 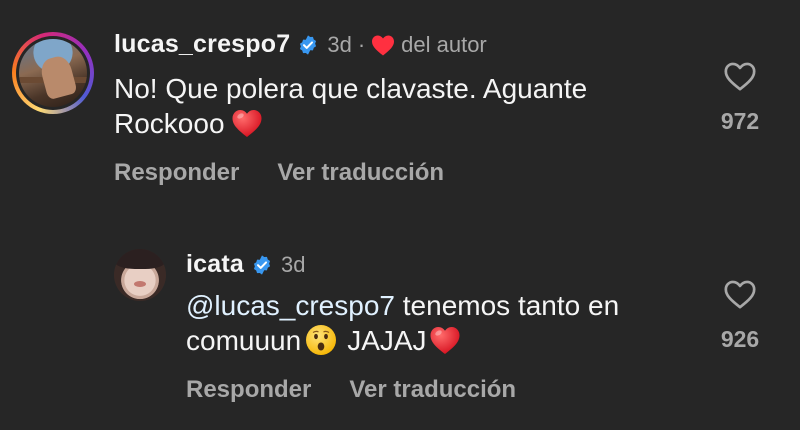 I want to click on username: icata, so click(x=215, y=264).